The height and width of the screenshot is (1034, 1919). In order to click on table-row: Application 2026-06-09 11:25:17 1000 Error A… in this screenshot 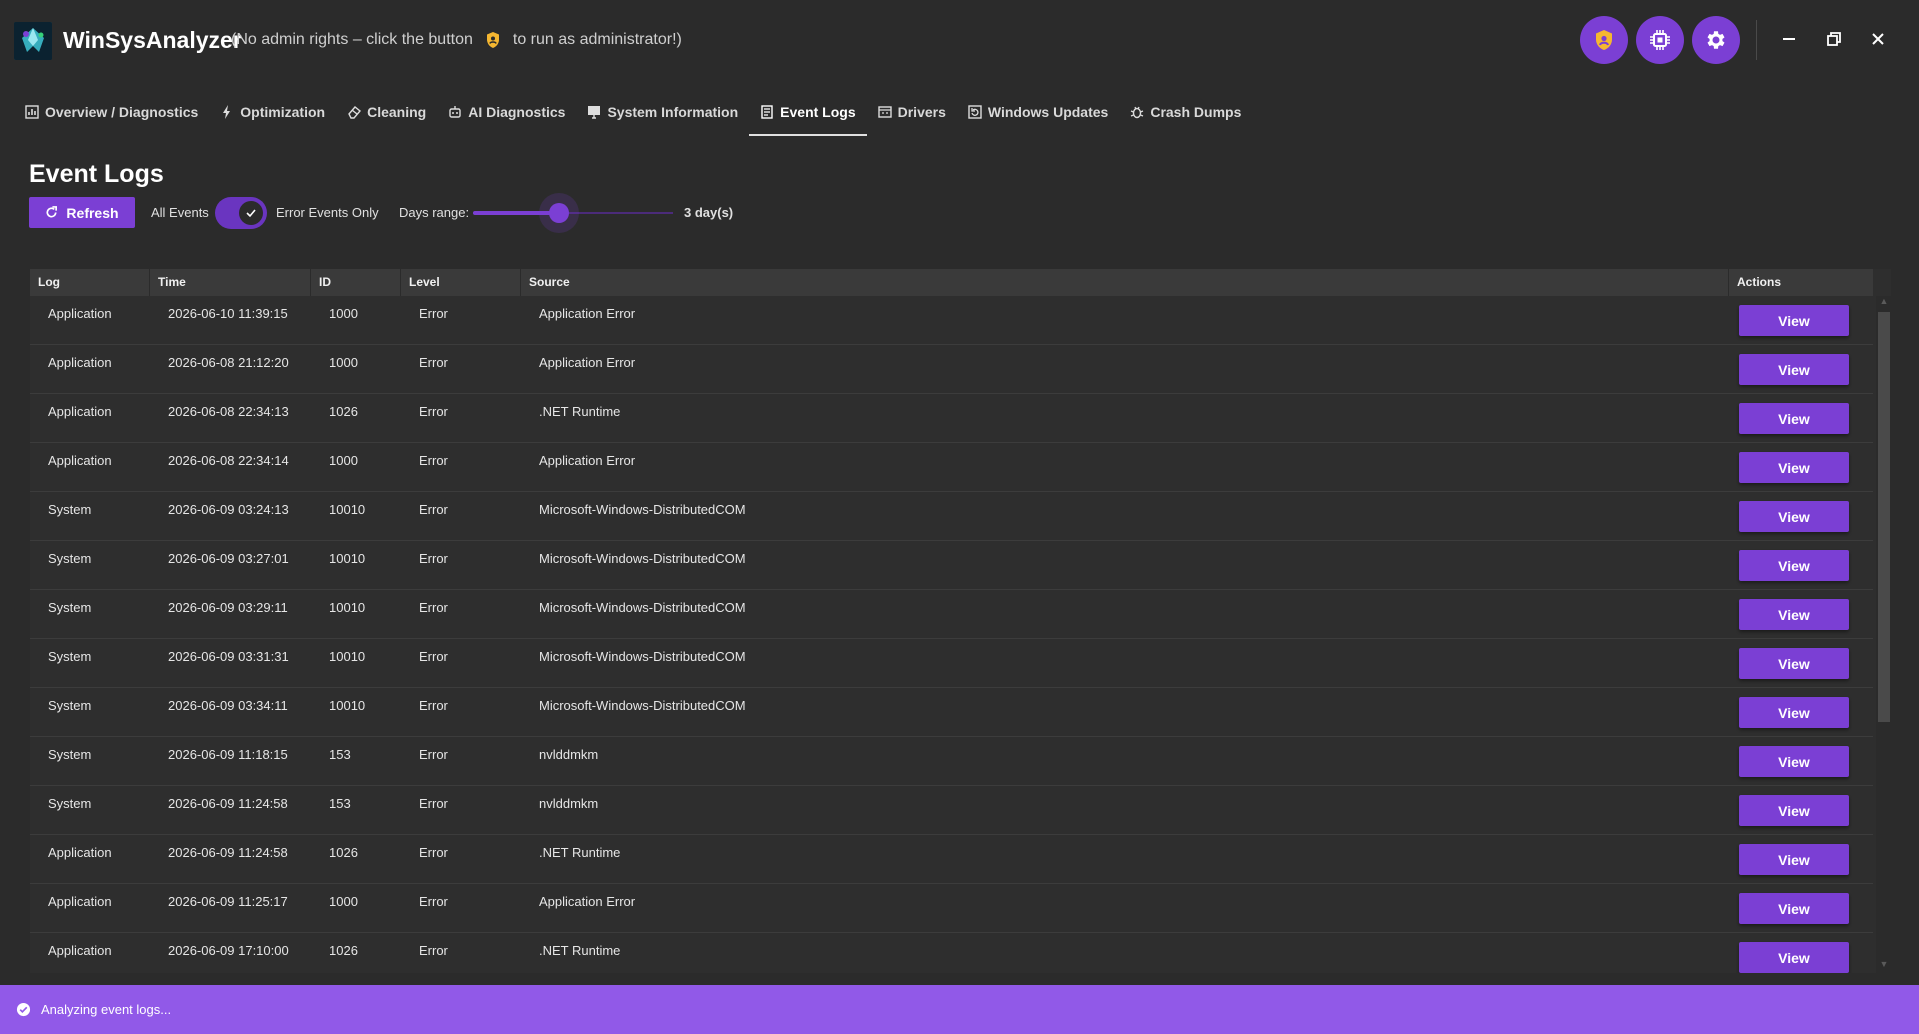, I will do `click(951, 908)`.